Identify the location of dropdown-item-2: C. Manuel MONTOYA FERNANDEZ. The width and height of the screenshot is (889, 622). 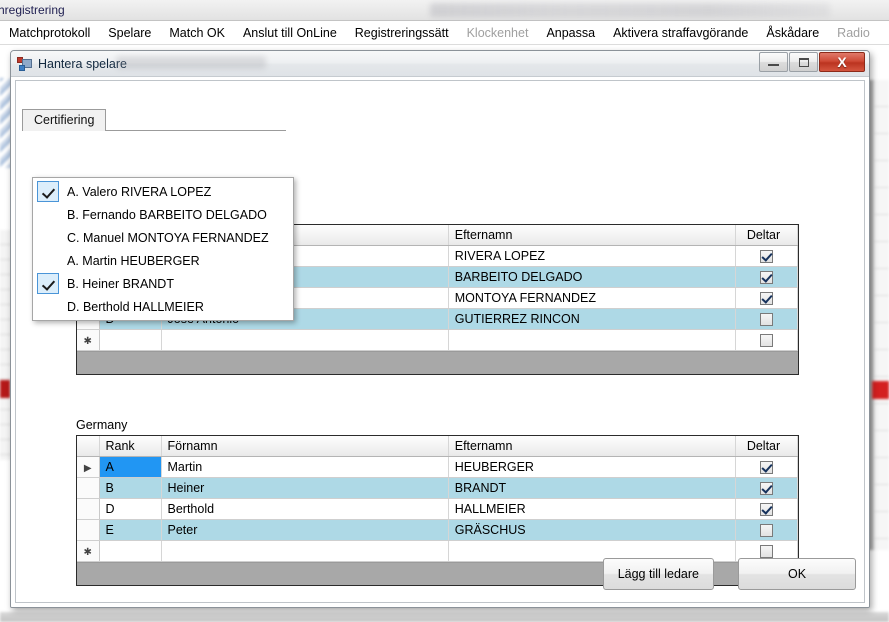
(163, 237).